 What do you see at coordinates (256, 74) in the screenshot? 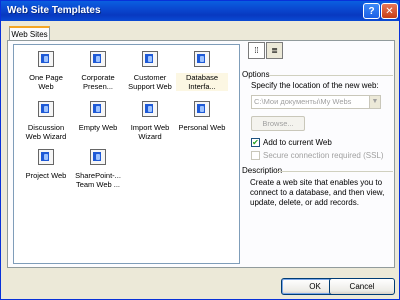
I see `options-heading: Options` at bounding box center [256, 74].